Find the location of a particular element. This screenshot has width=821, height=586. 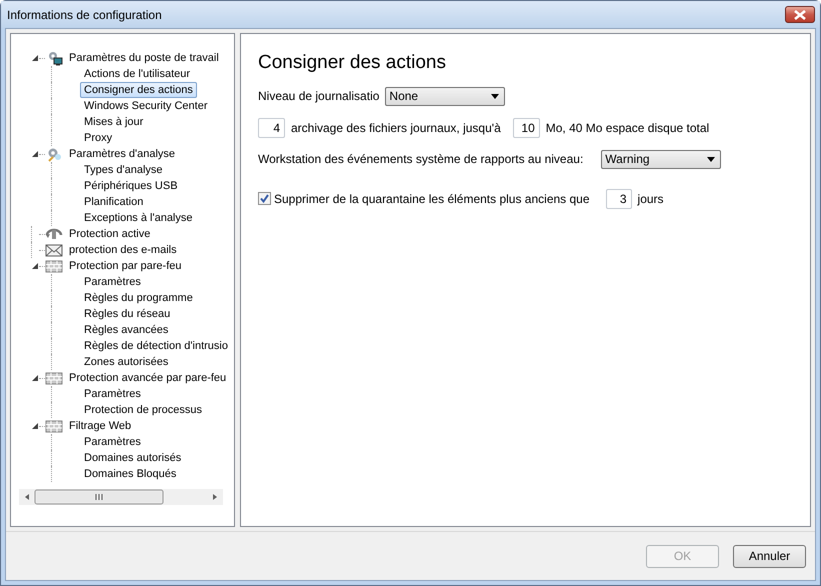

tree-item: Exceptions à l'analyse is located at coordinates (138, 218).